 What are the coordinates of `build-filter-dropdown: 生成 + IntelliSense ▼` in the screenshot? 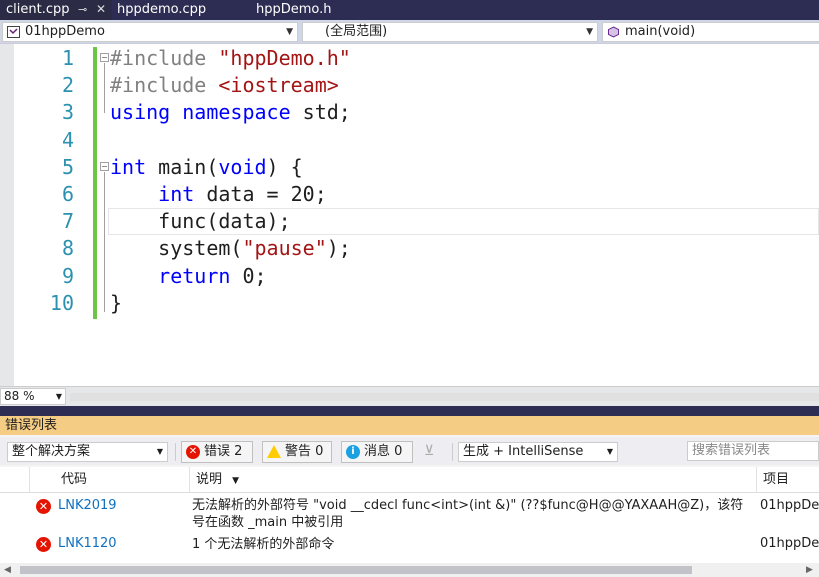 It's located at (538, 452).